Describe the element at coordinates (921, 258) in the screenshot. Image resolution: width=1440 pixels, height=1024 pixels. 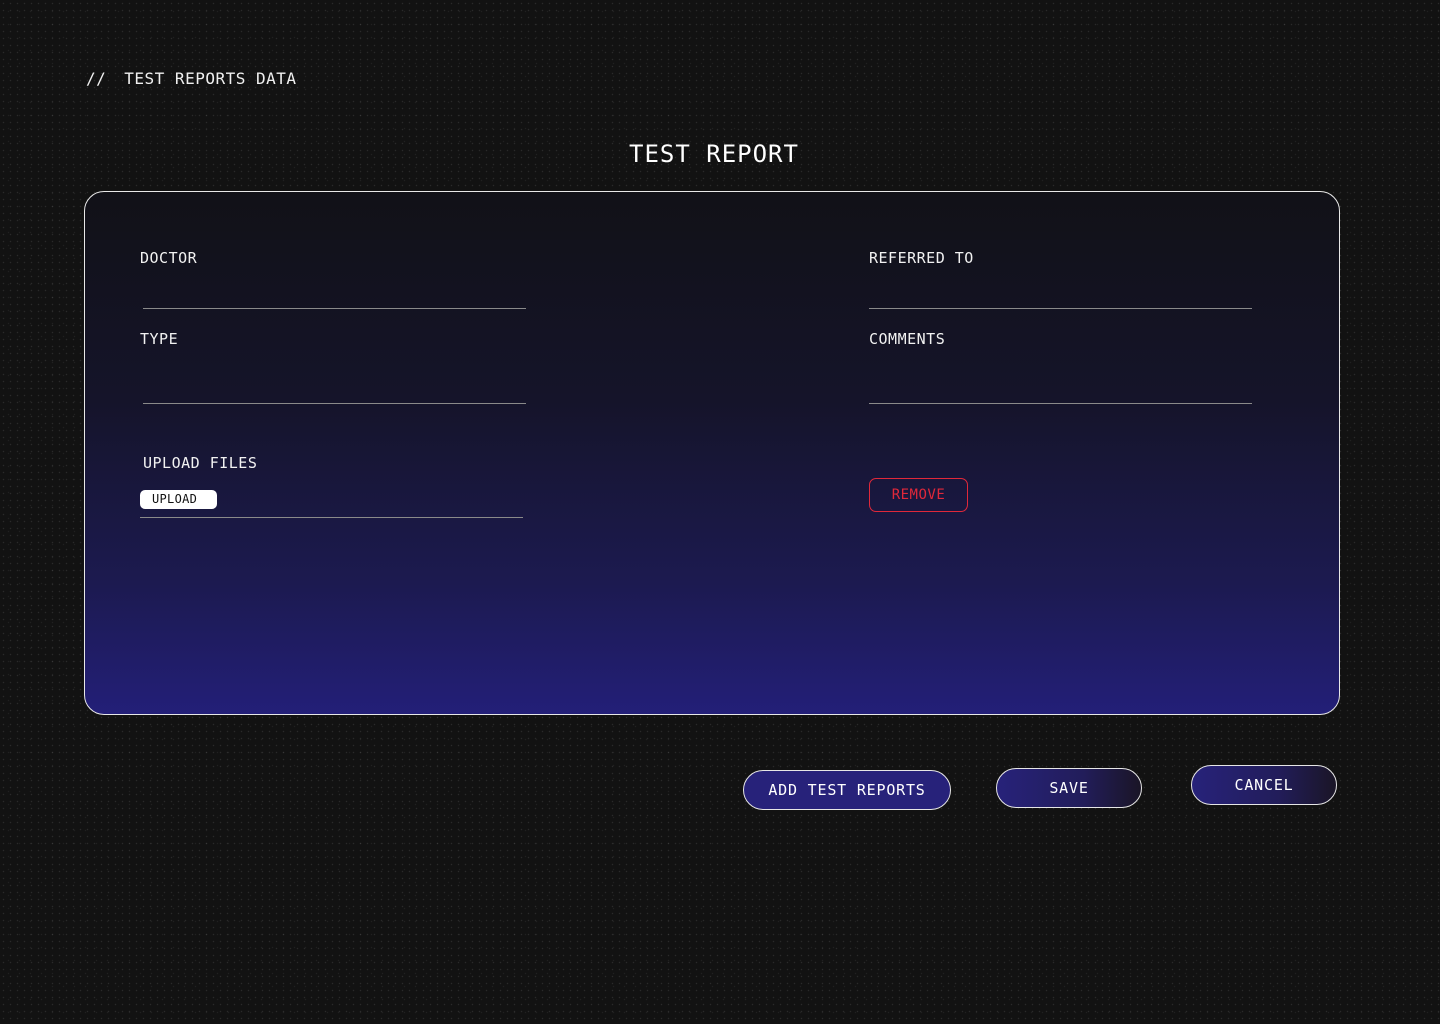
I see `referred-to-label: REFERRED TO` at that location.